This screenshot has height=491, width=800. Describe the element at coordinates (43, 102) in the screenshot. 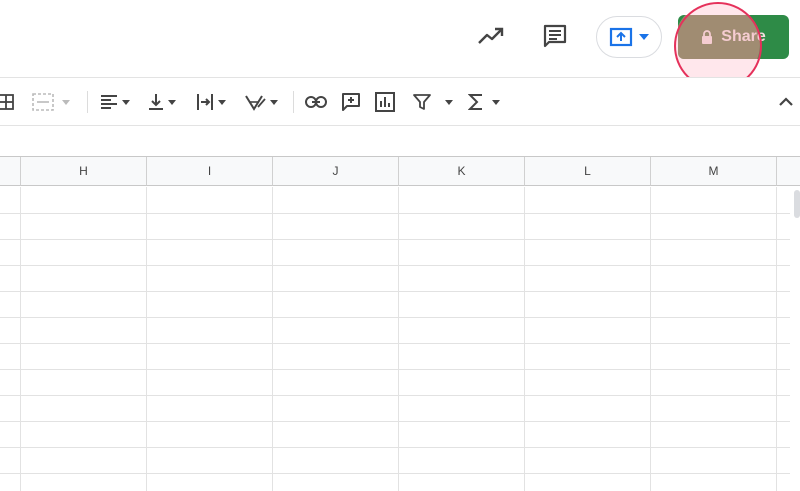

I see `merge-cells-icon` at that location.